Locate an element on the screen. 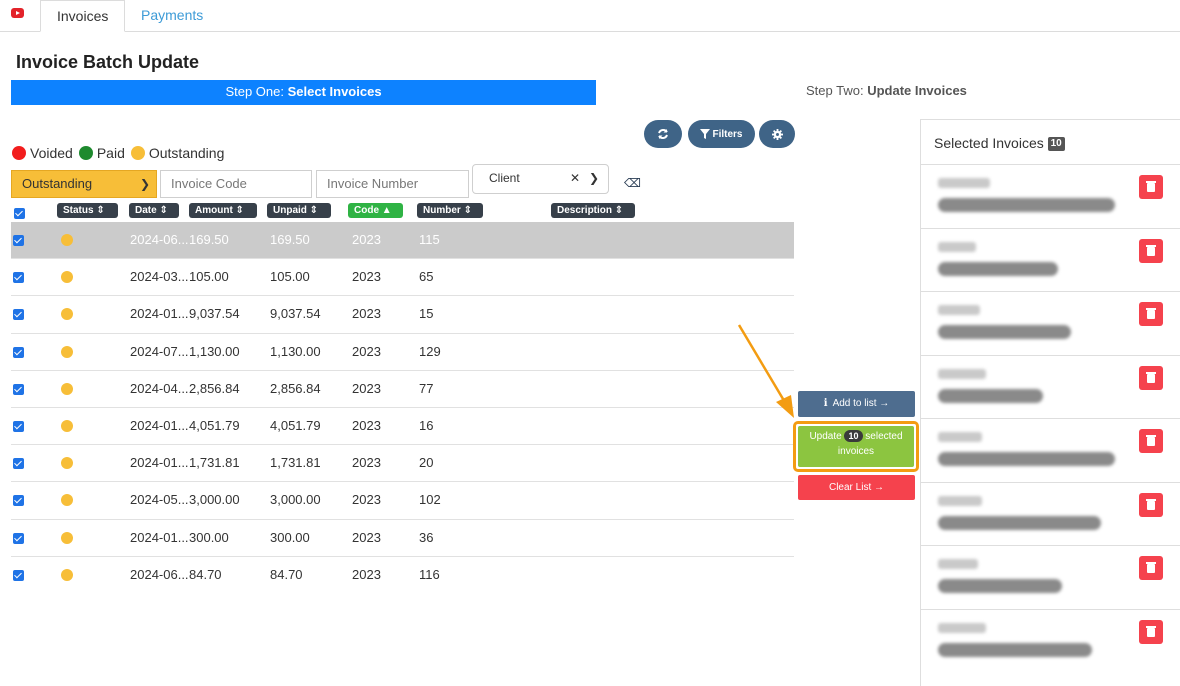  update-selected-button: Update 10 selected invoices is located at coordinates (856, 446).